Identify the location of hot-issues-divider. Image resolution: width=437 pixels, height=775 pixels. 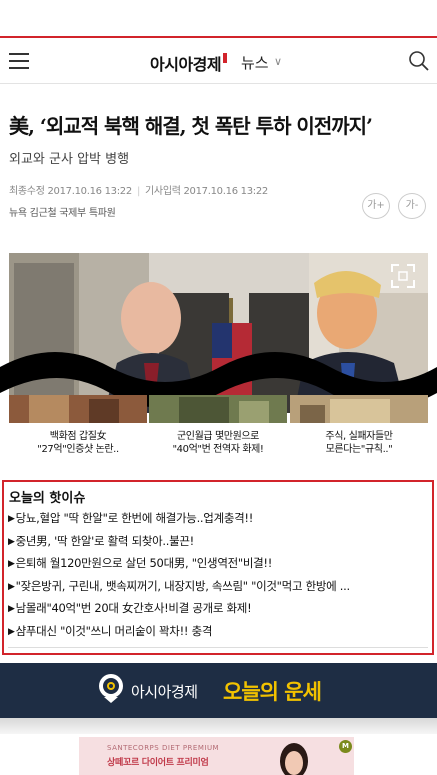
(218, 647).